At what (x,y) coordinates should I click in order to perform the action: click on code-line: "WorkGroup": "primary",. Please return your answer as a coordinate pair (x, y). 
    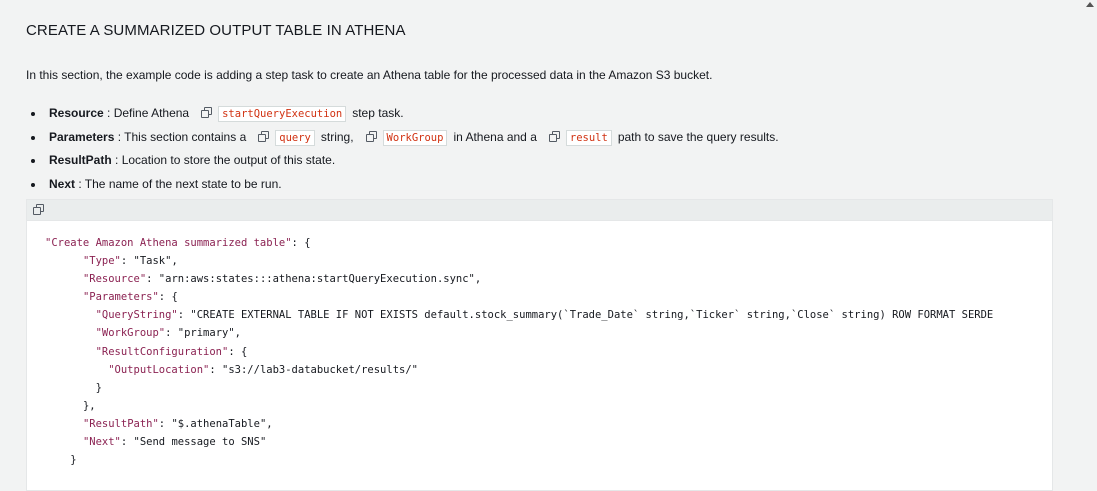
    Looking at the image, I should click on (548, 333).